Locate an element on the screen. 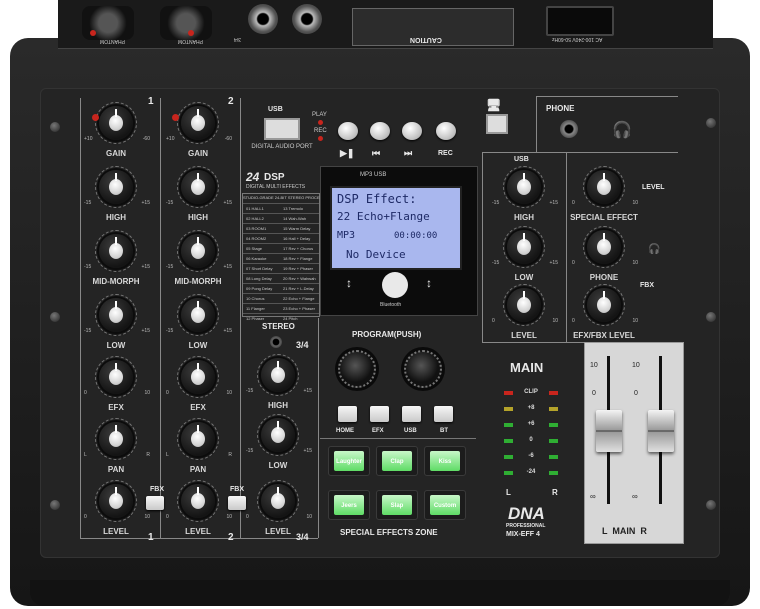  screw-top-left is located at coordinates (55, 127).